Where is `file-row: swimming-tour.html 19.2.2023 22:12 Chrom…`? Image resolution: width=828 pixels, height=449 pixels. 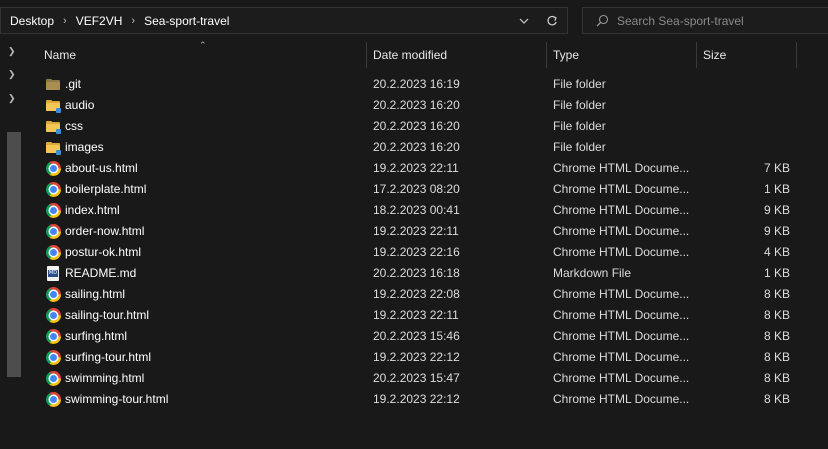
file-row: swimming-tour.html 19.2.2023 22:12 Chrom… is located at coordinates (426, 399).